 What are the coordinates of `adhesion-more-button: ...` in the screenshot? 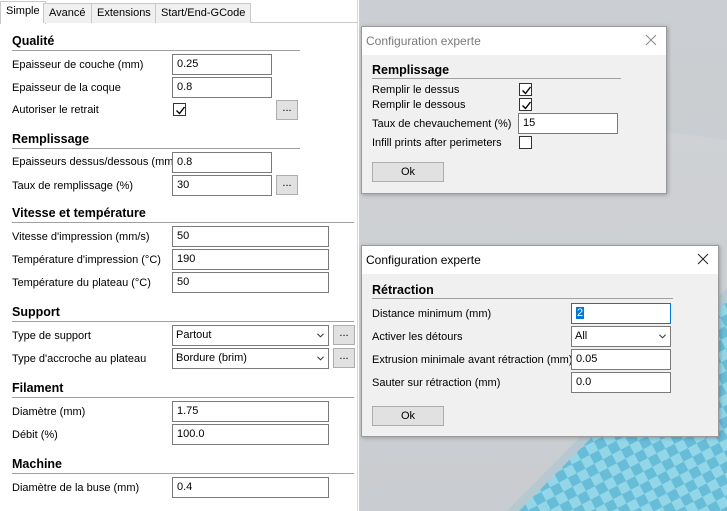 It's located at (344, 358).